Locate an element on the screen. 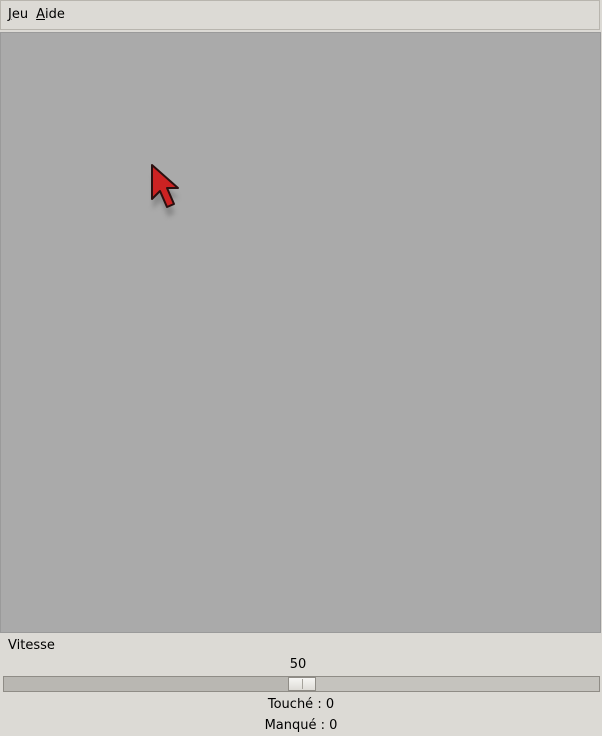  misses-counter: Manqué : 0 is located at coordinates (301, 725).